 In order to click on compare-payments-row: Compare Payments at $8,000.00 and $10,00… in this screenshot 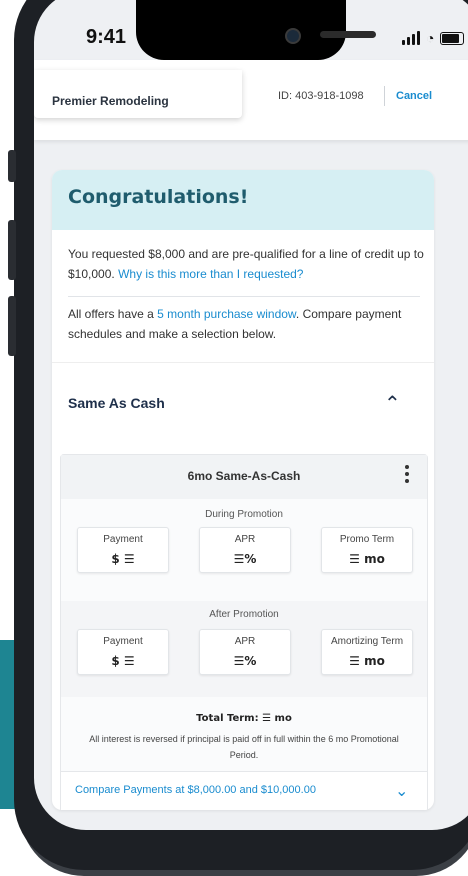, I will do `click(244, 790)`.